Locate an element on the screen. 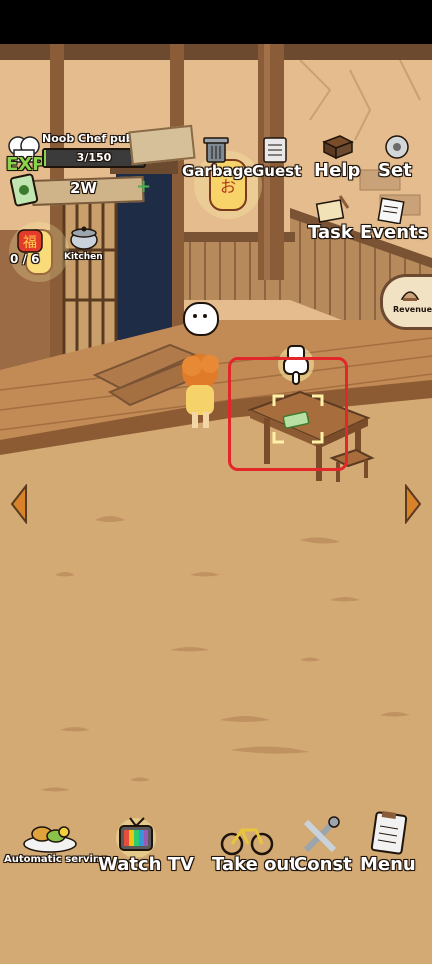  events-button: Events is located at coordinates (394, 219).